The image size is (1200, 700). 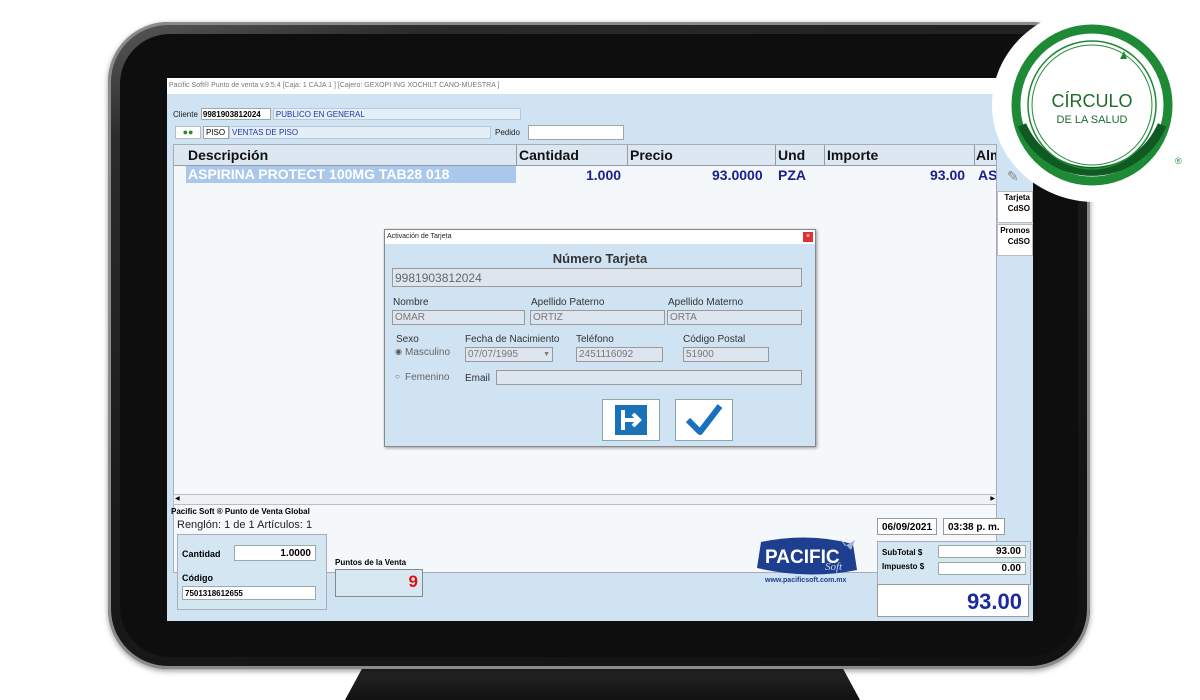 What do you see at coordinates (379, 583) in the screenshot?
I see `points-box: 9` at bounding box center [379, 583].